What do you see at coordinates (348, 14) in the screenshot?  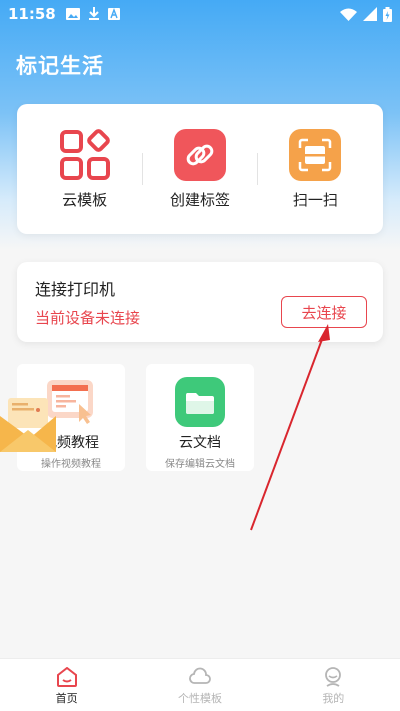 I see `wifi-icon` at bounding box center [348, 14].